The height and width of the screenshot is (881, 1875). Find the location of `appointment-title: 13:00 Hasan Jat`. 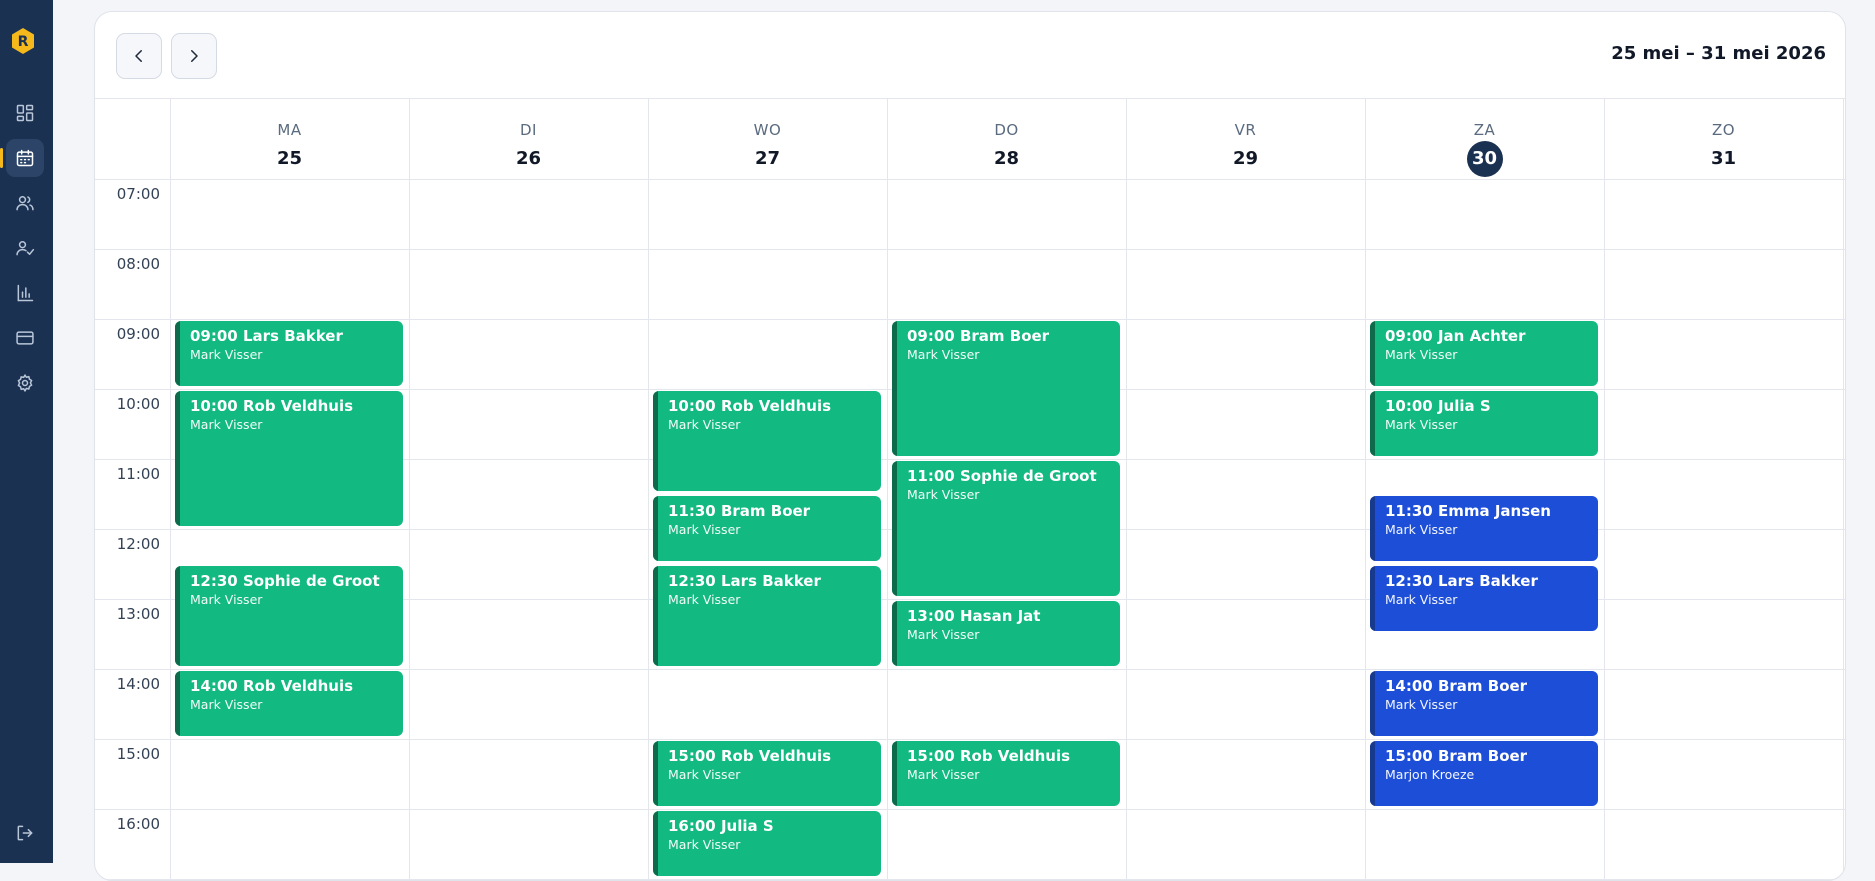

appointment-title: 13:00 Hasan Jat is located at coordinates (974, 616).